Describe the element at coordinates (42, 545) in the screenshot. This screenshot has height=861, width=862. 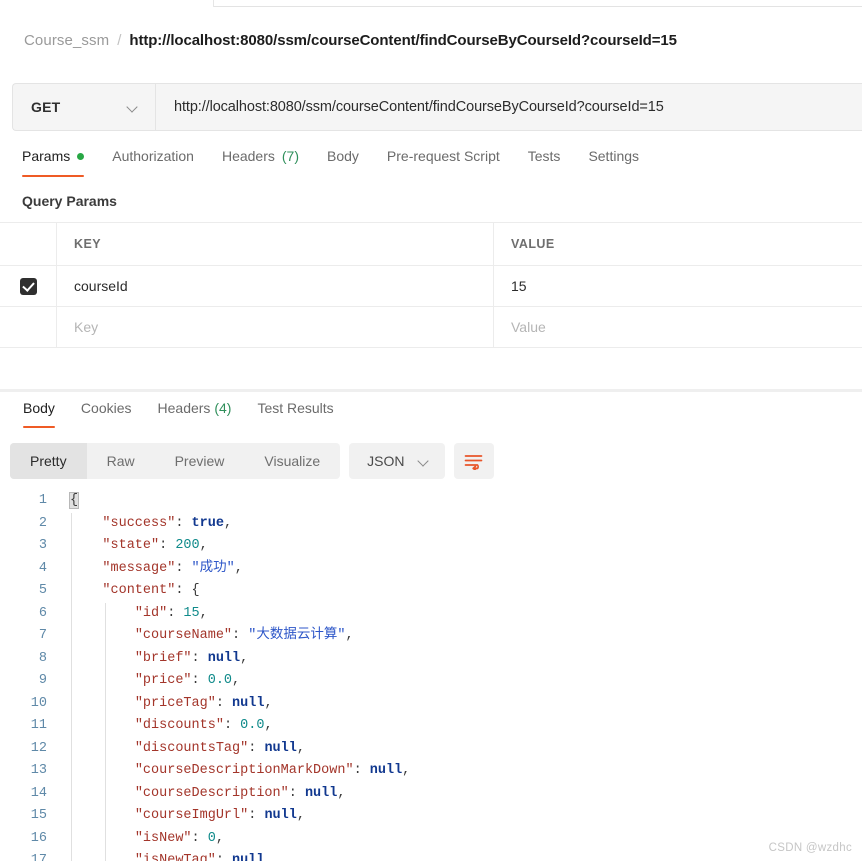
I see `line-number: 3` at that location.